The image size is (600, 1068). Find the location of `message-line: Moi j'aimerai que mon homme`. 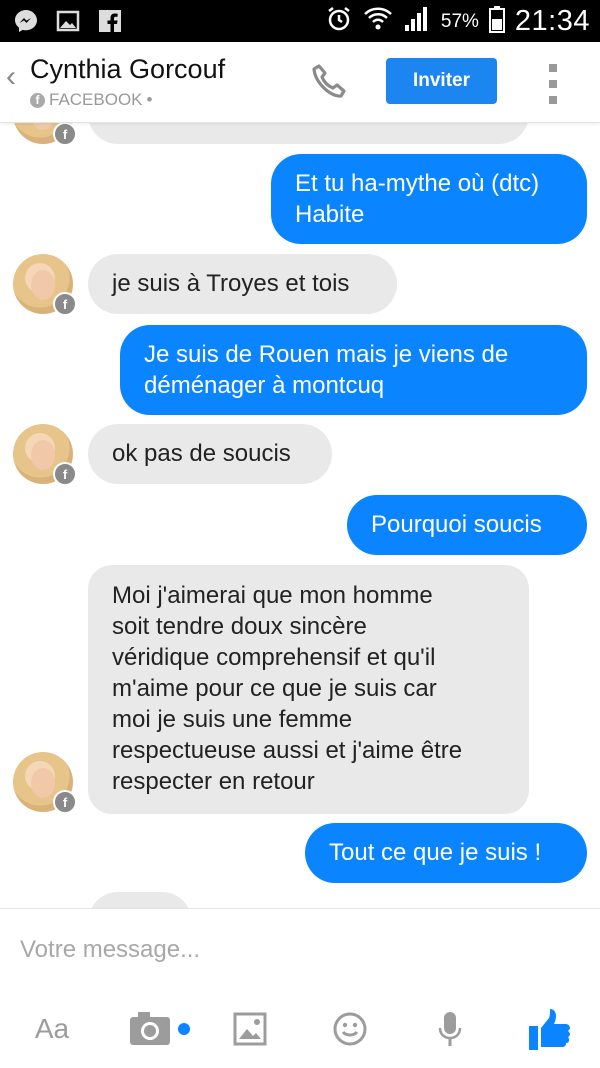

message-line: Moi j'aimerai que mon homme is located at coordinates (272, 595).